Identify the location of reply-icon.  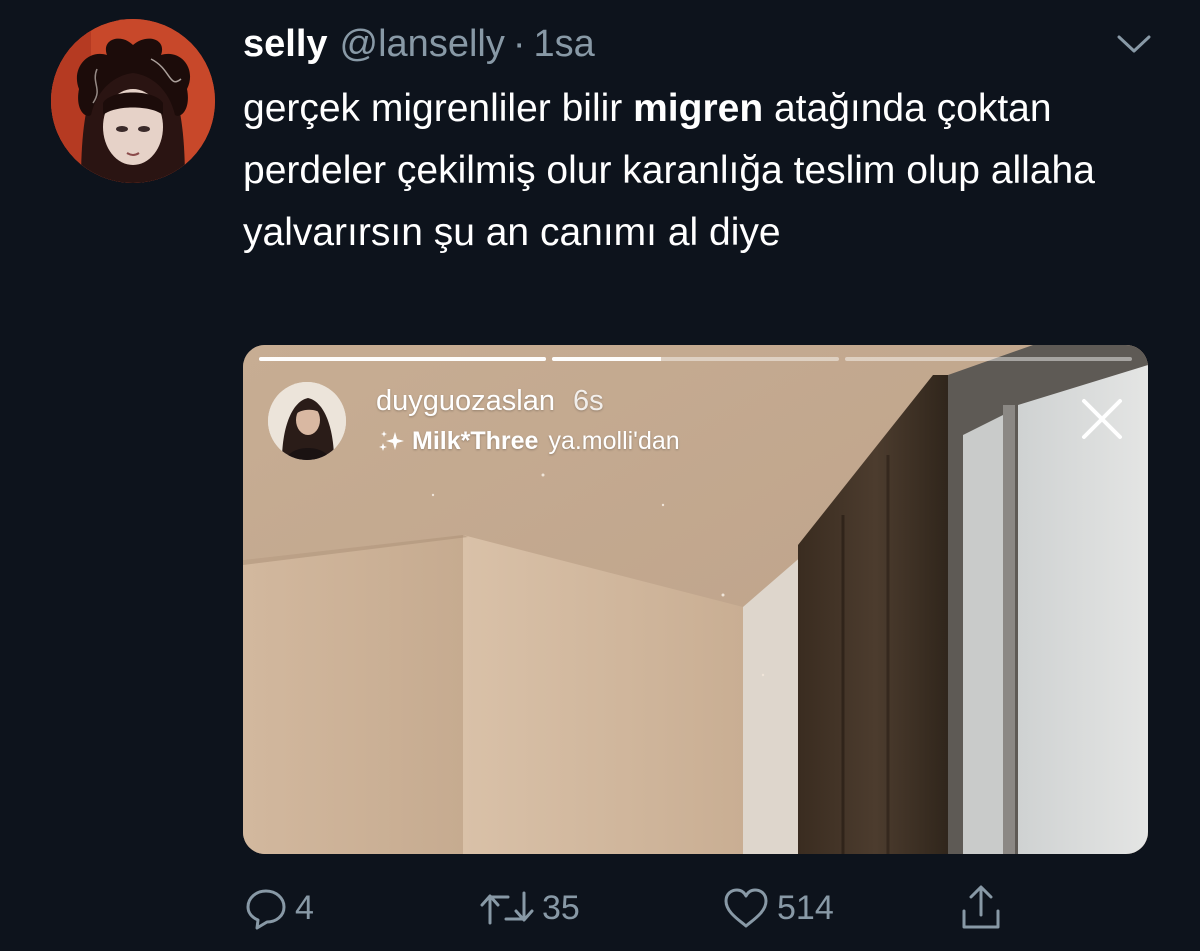
(266, 909).